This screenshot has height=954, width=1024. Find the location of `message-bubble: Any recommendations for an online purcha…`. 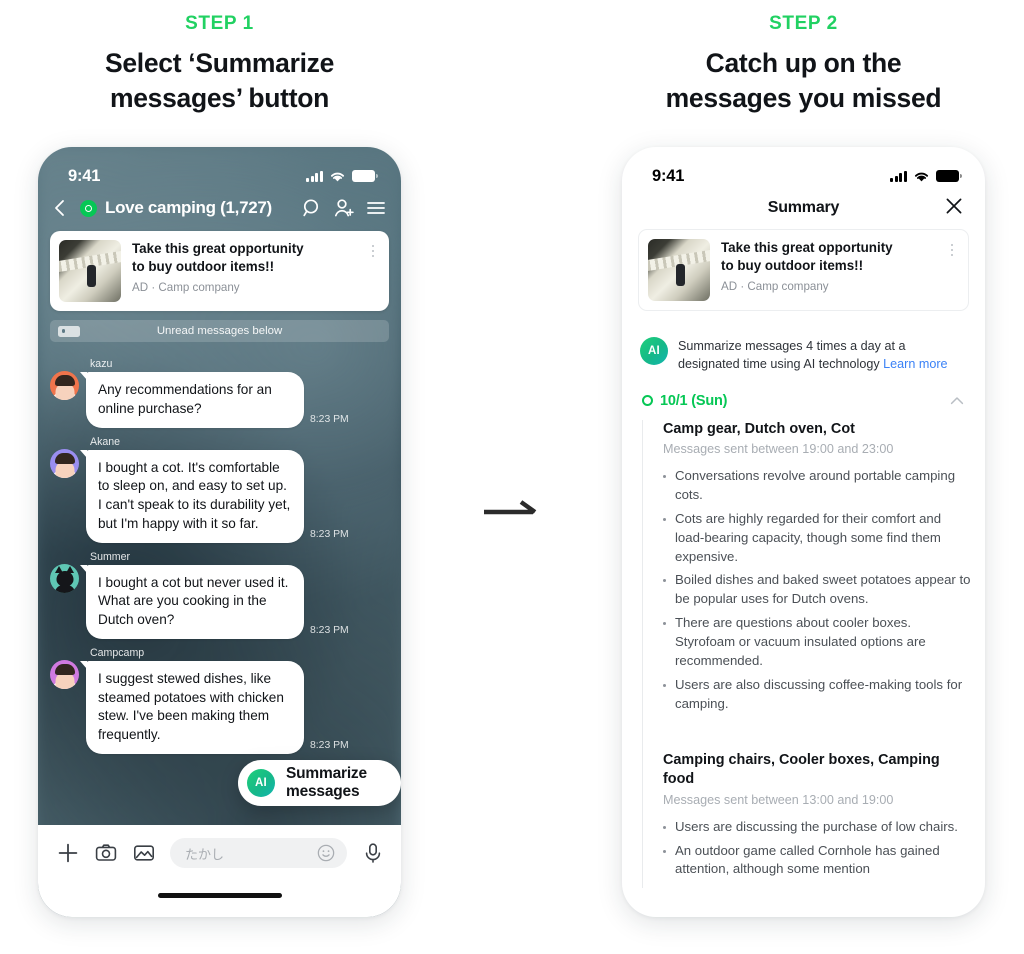

message-bubble: Any recommendations for an online purcha… is located at coordinates (192, 400).